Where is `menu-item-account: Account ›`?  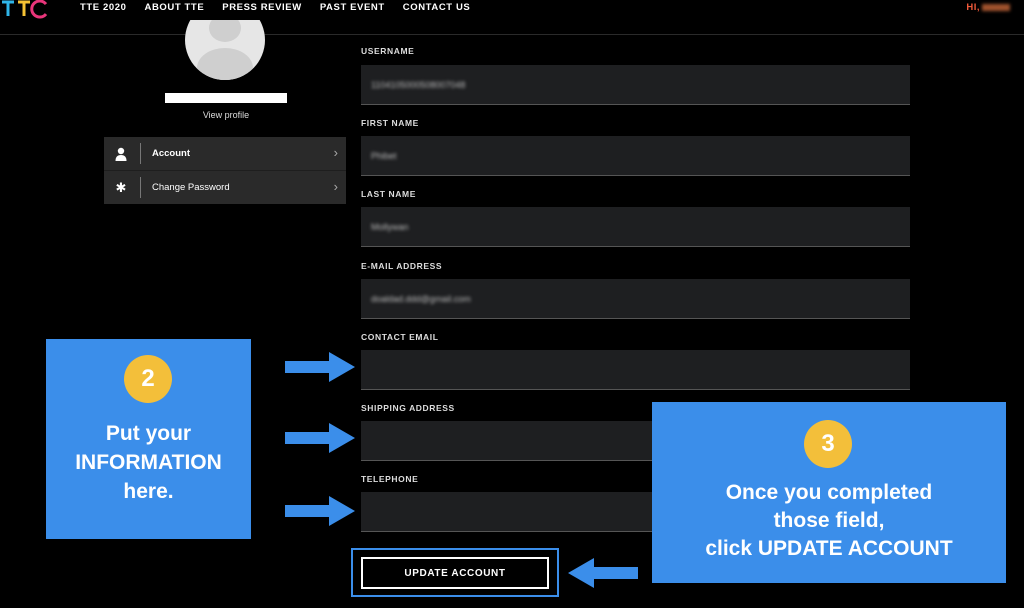
menu-item-account: Account › is located at coordinates (225, 154).